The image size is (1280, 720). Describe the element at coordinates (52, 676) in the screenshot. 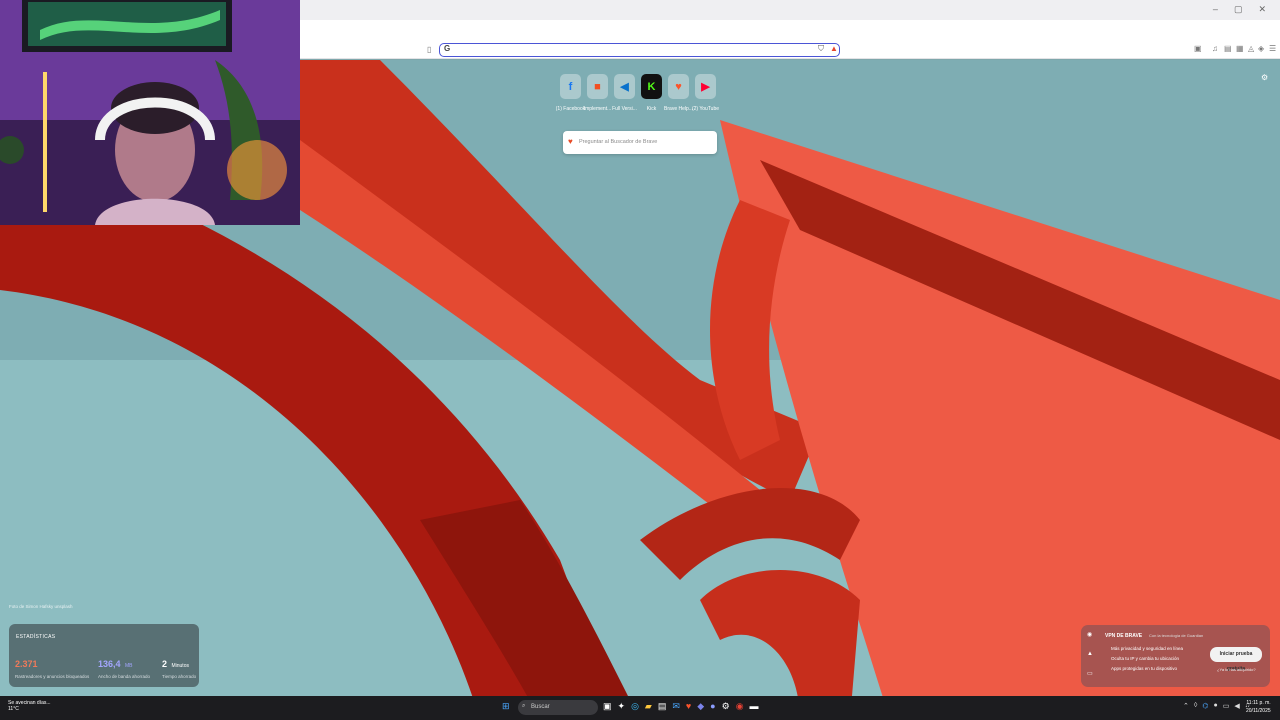

I see `stat-desc: Rastreadores y anuncios bloqueados` at that location.